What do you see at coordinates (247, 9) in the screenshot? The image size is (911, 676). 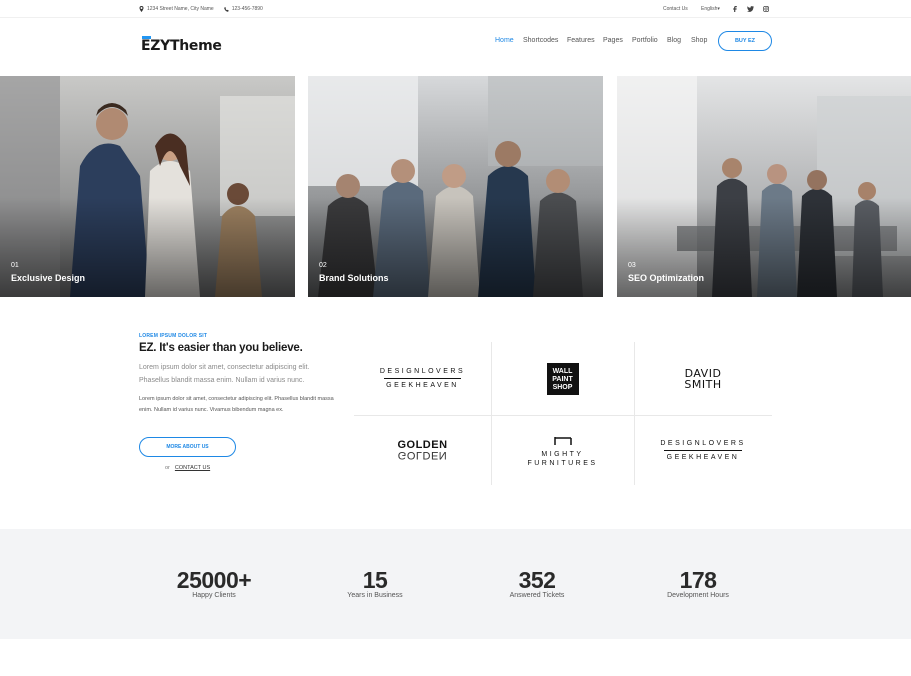 I see `phone-text: 123-456-7890` at bounding box center [247, 9].